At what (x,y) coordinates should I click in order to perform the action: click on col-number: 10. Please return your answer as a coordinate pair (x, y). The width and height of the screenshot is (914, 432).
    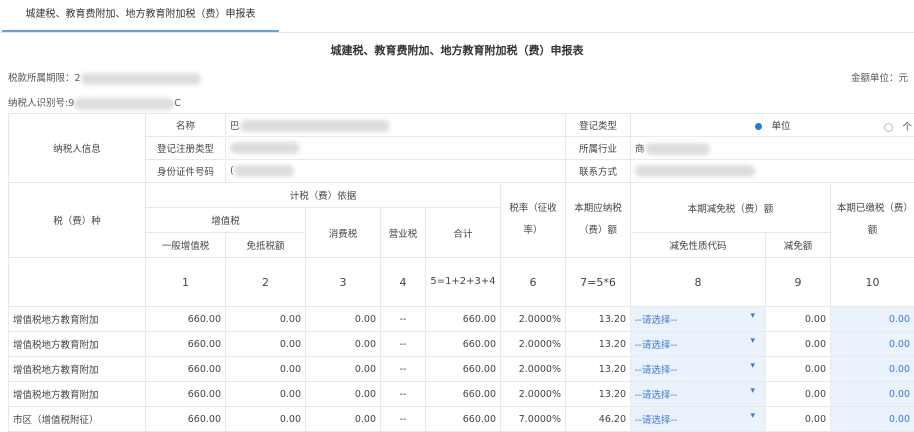
    Looking at the image, I should click on (872, 282).